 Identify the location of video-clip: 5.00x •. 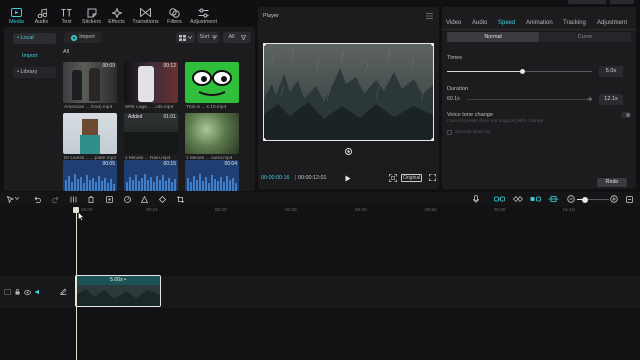
(118, 291).